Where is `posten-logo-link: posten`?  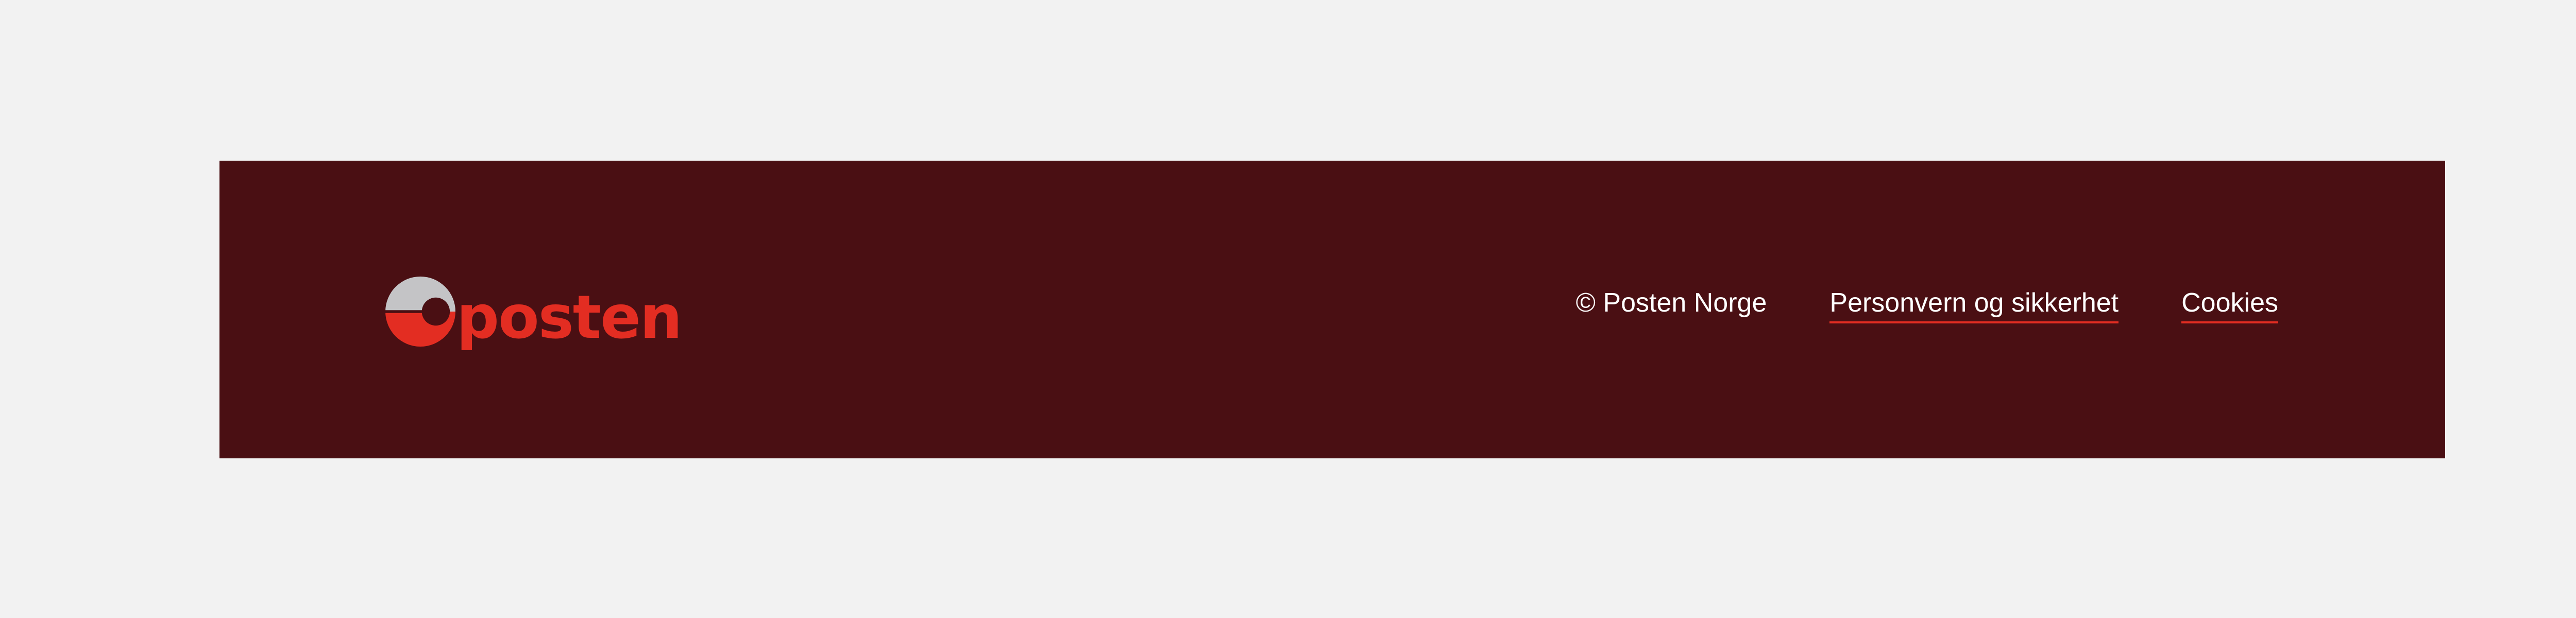 posten-logo-link: posten is located at coordinates (533, 311).